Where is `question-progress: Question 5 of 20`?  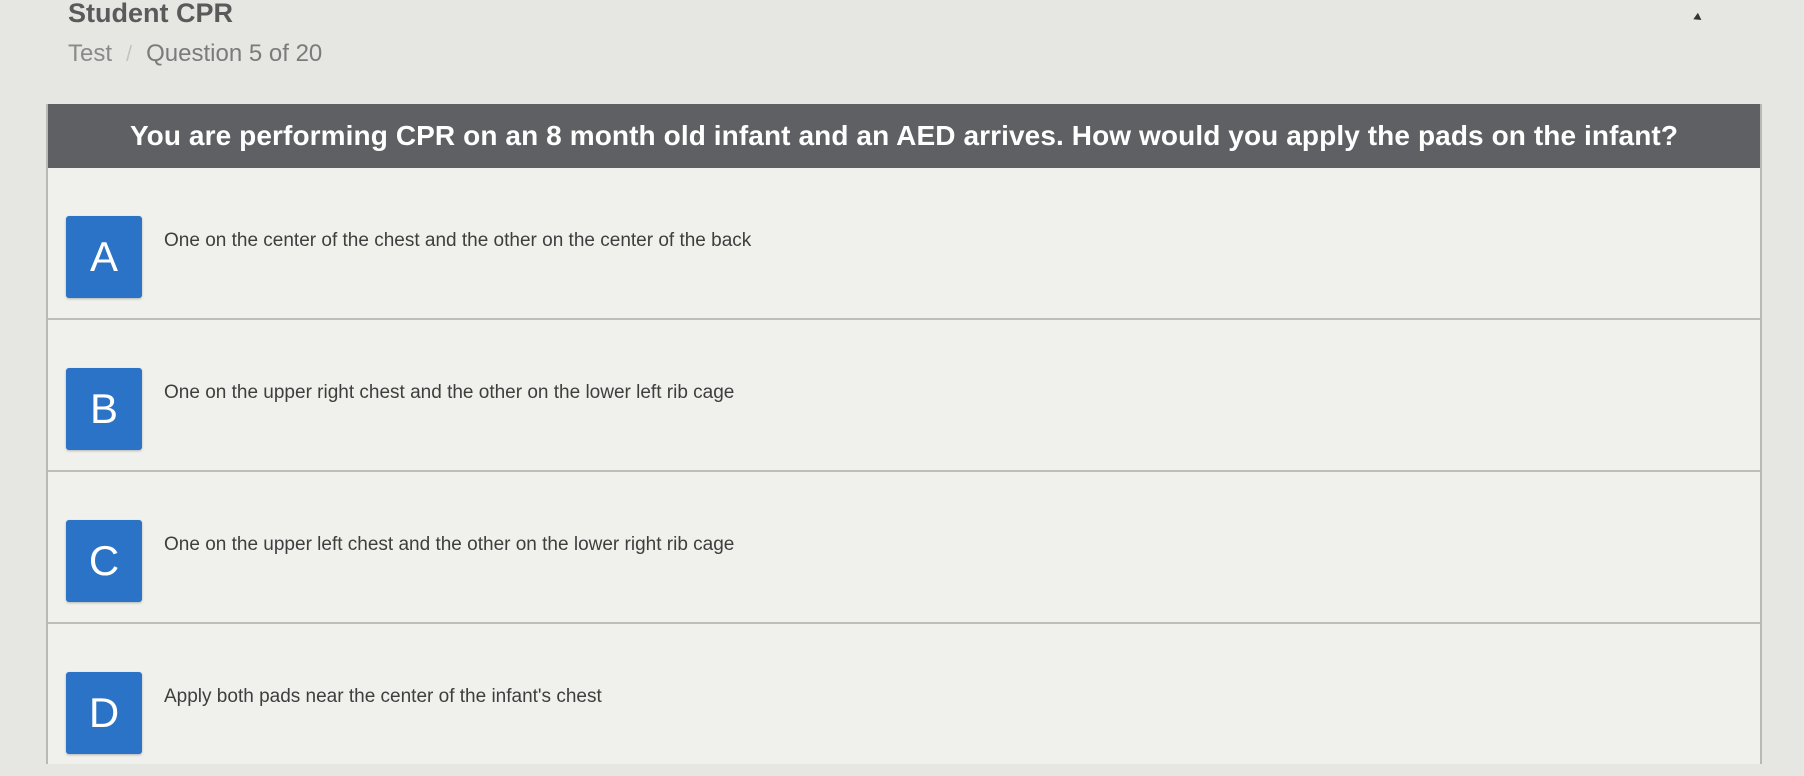 question-progress: Question 5 of 20 is located at coordinates (234, 53).